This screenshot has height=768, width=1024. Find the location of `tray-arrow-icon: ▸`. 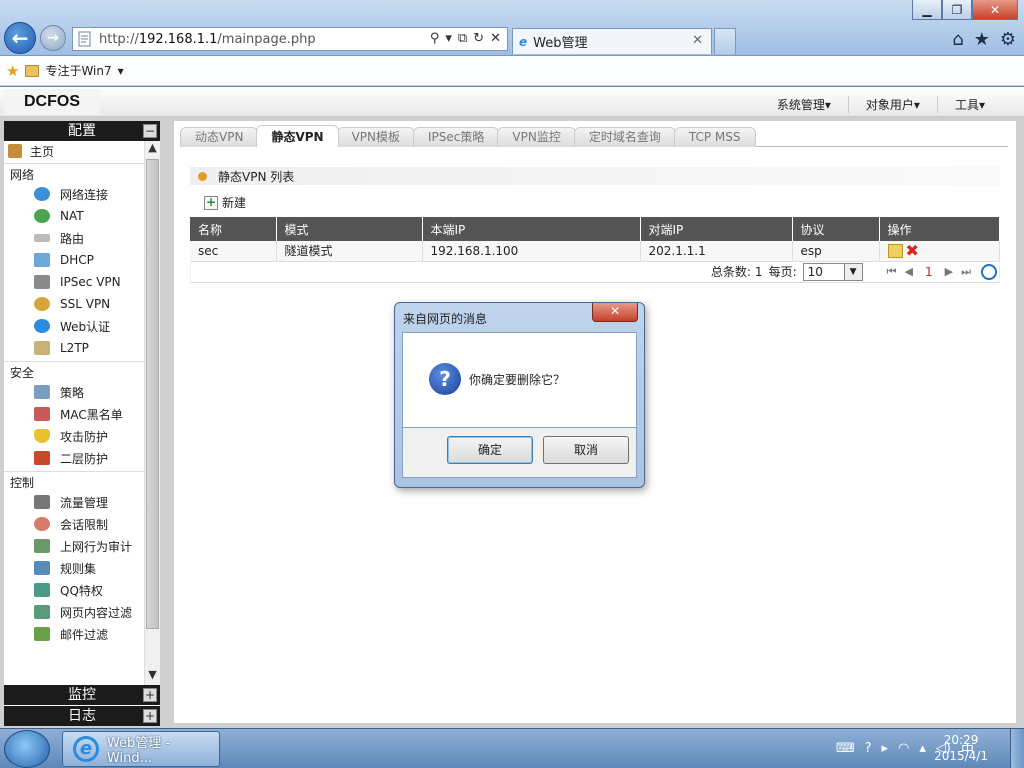

tray-arrow-icon: ▸ is located at coordinates (885, 748).